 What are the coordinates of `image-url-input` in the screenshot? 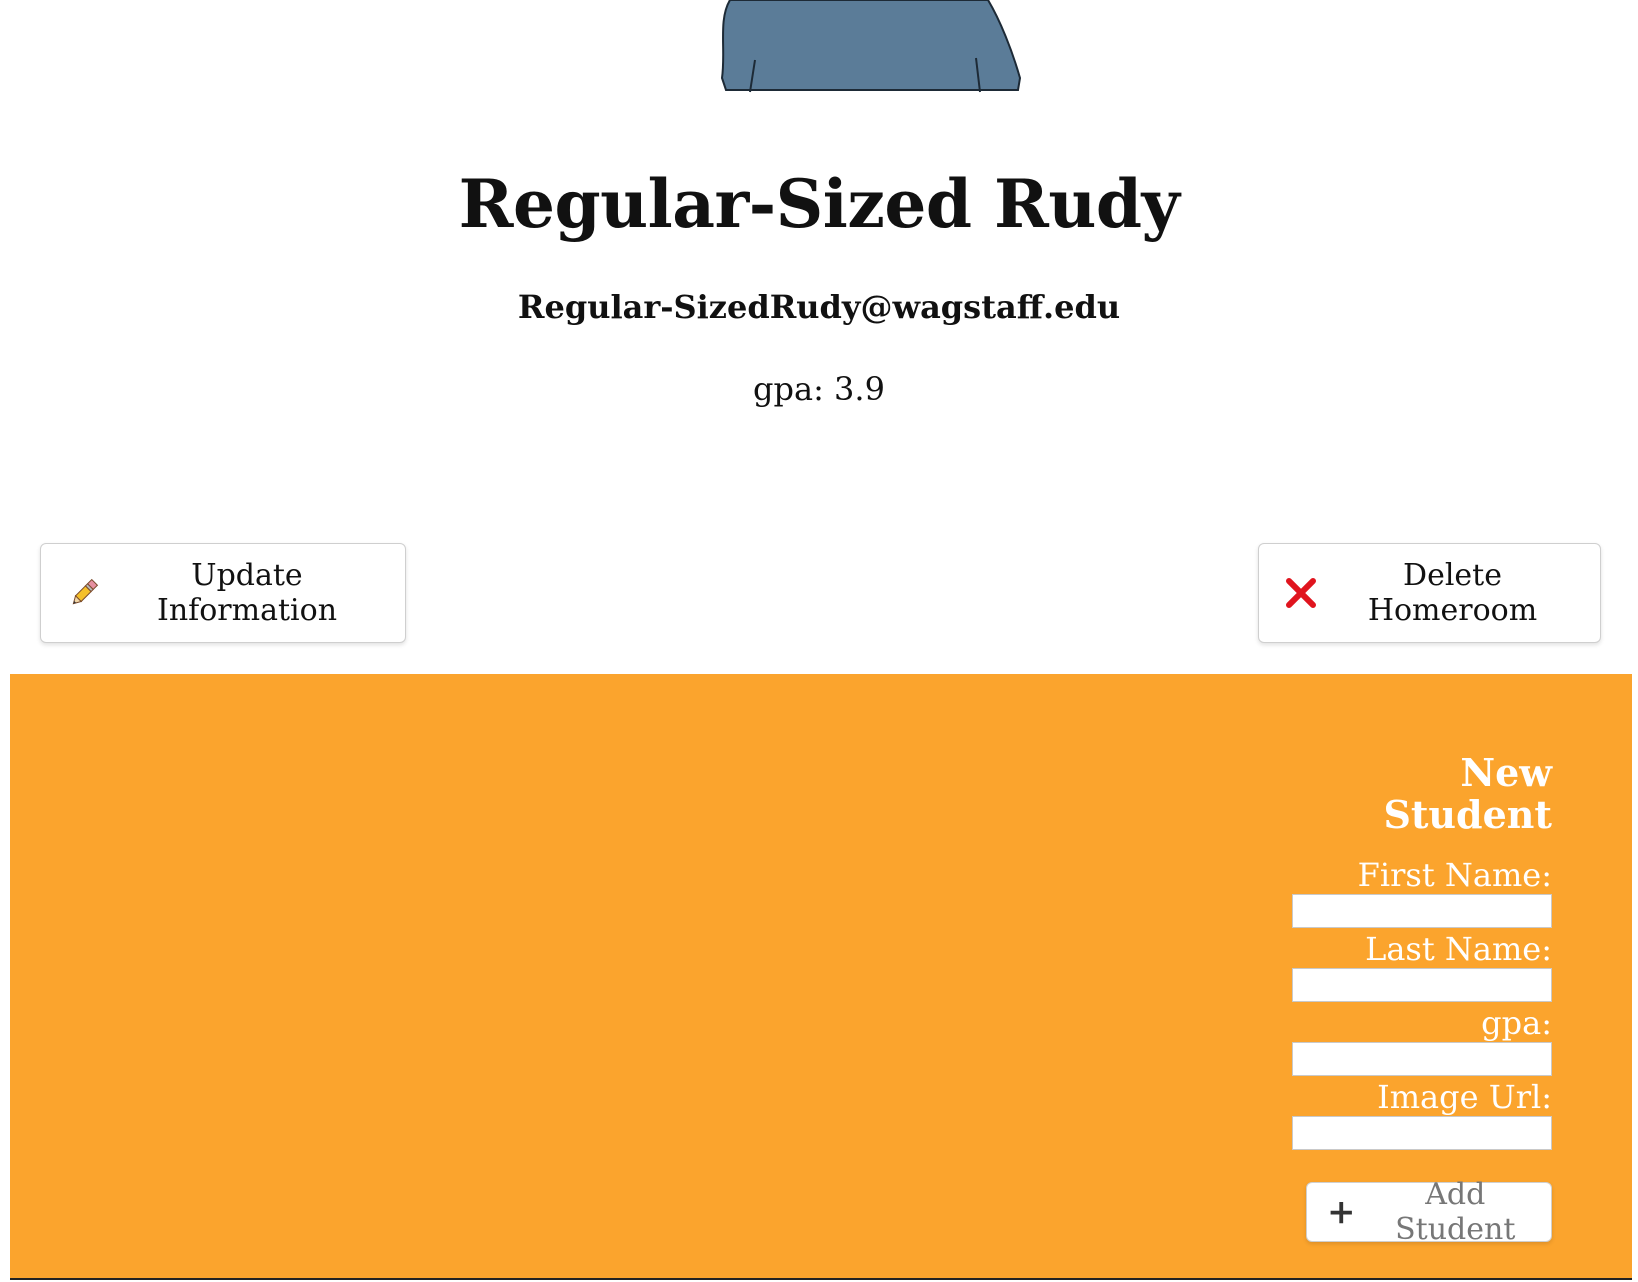 It's located at (1422, 1132).